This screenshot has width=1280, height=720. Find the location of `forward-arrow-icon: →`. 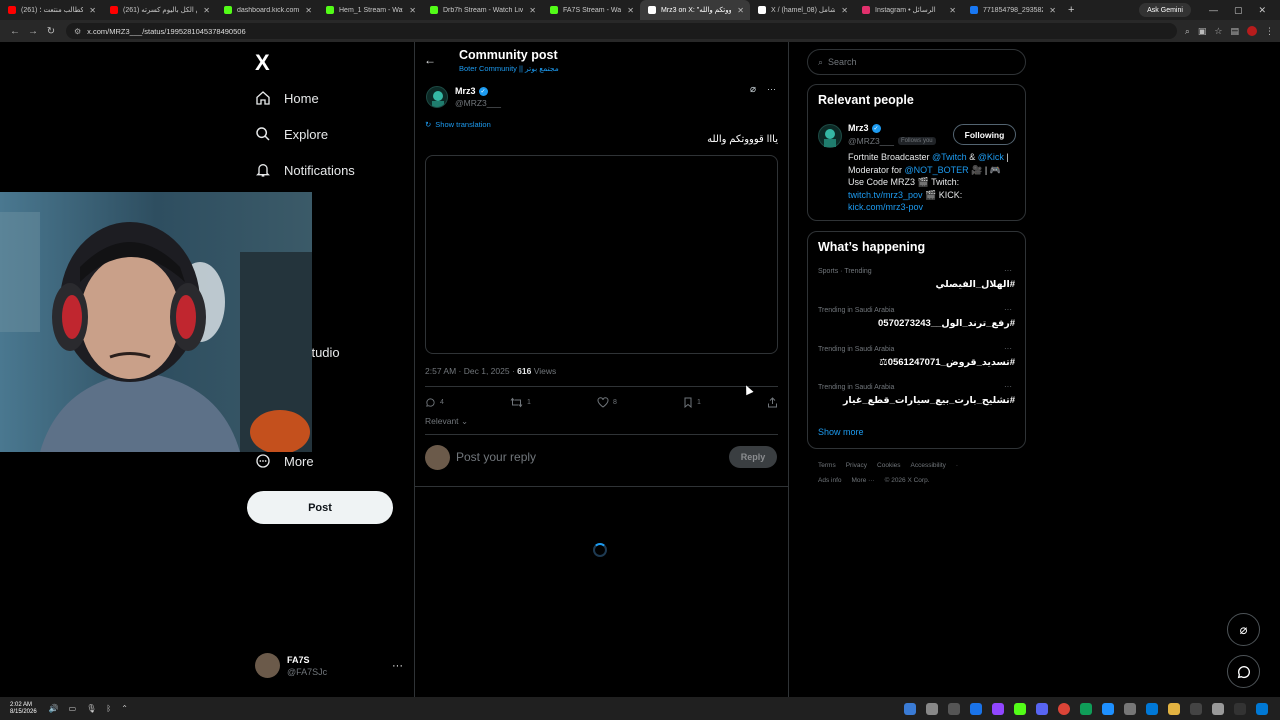

forward-arrow-icon: → is located at coordinates (33, 31).